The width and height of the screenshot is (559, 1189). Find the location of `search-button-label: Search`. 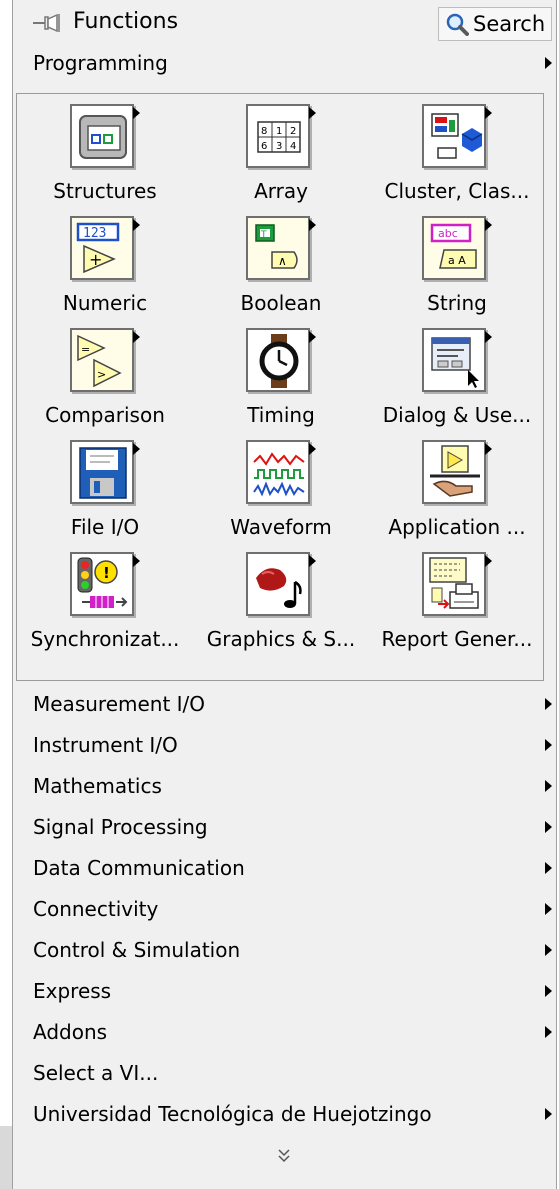

search-button-label: Search is located at coordinates (509, 24).